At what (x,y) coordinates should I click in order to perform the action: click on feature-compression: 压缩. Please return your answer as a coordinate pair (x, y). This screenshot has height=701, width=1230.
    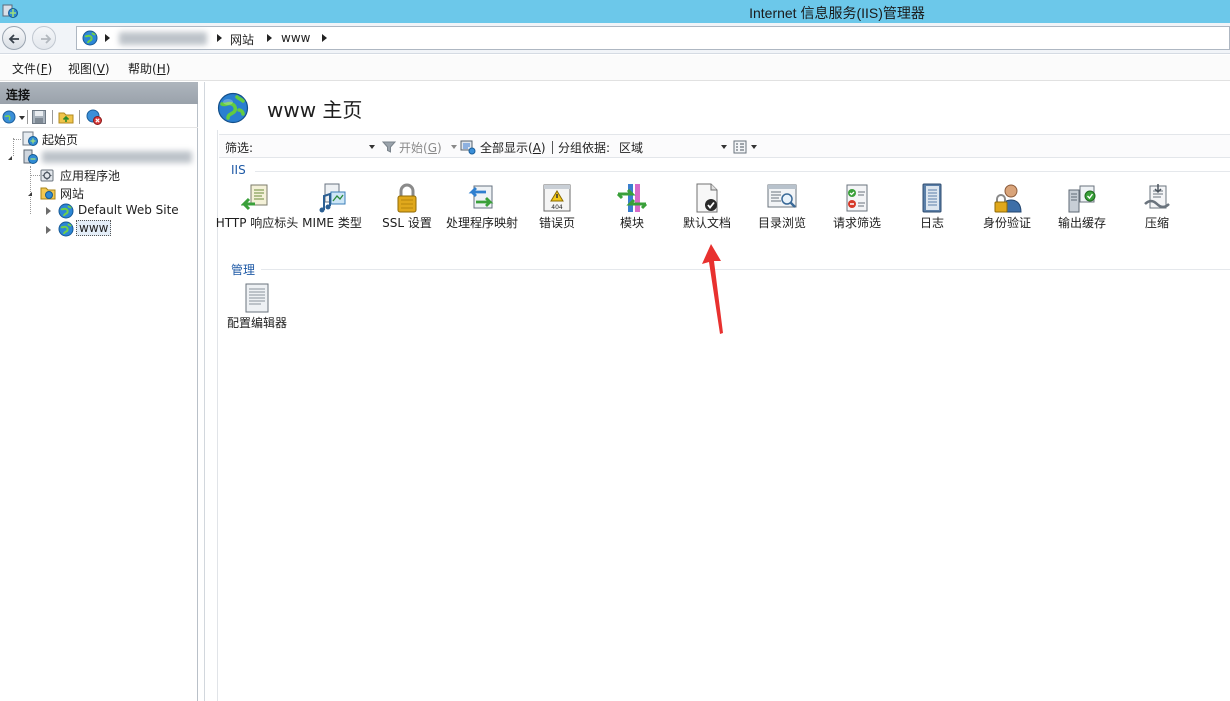
    Looking at the image, I should click on (1157, 218).